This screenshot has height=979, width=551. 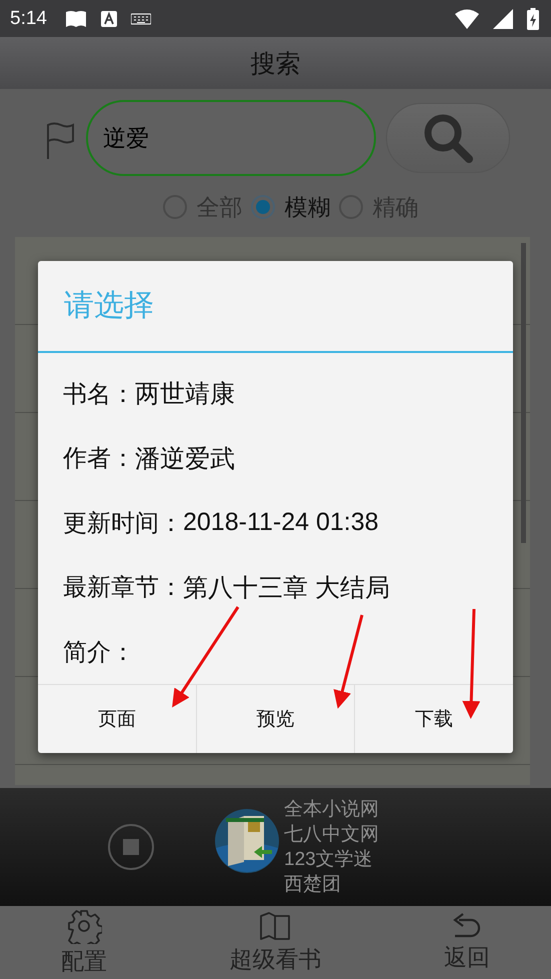 I want to click on flag-icon, so click(x=60, y=141).